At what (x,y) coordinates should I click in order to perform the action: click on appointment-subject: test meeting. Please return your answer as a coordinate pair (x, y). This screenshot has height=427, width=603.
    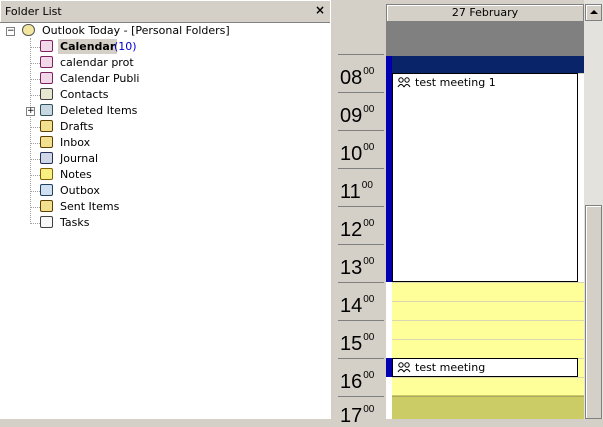
    Looking at the image, I should click on (450, 367).